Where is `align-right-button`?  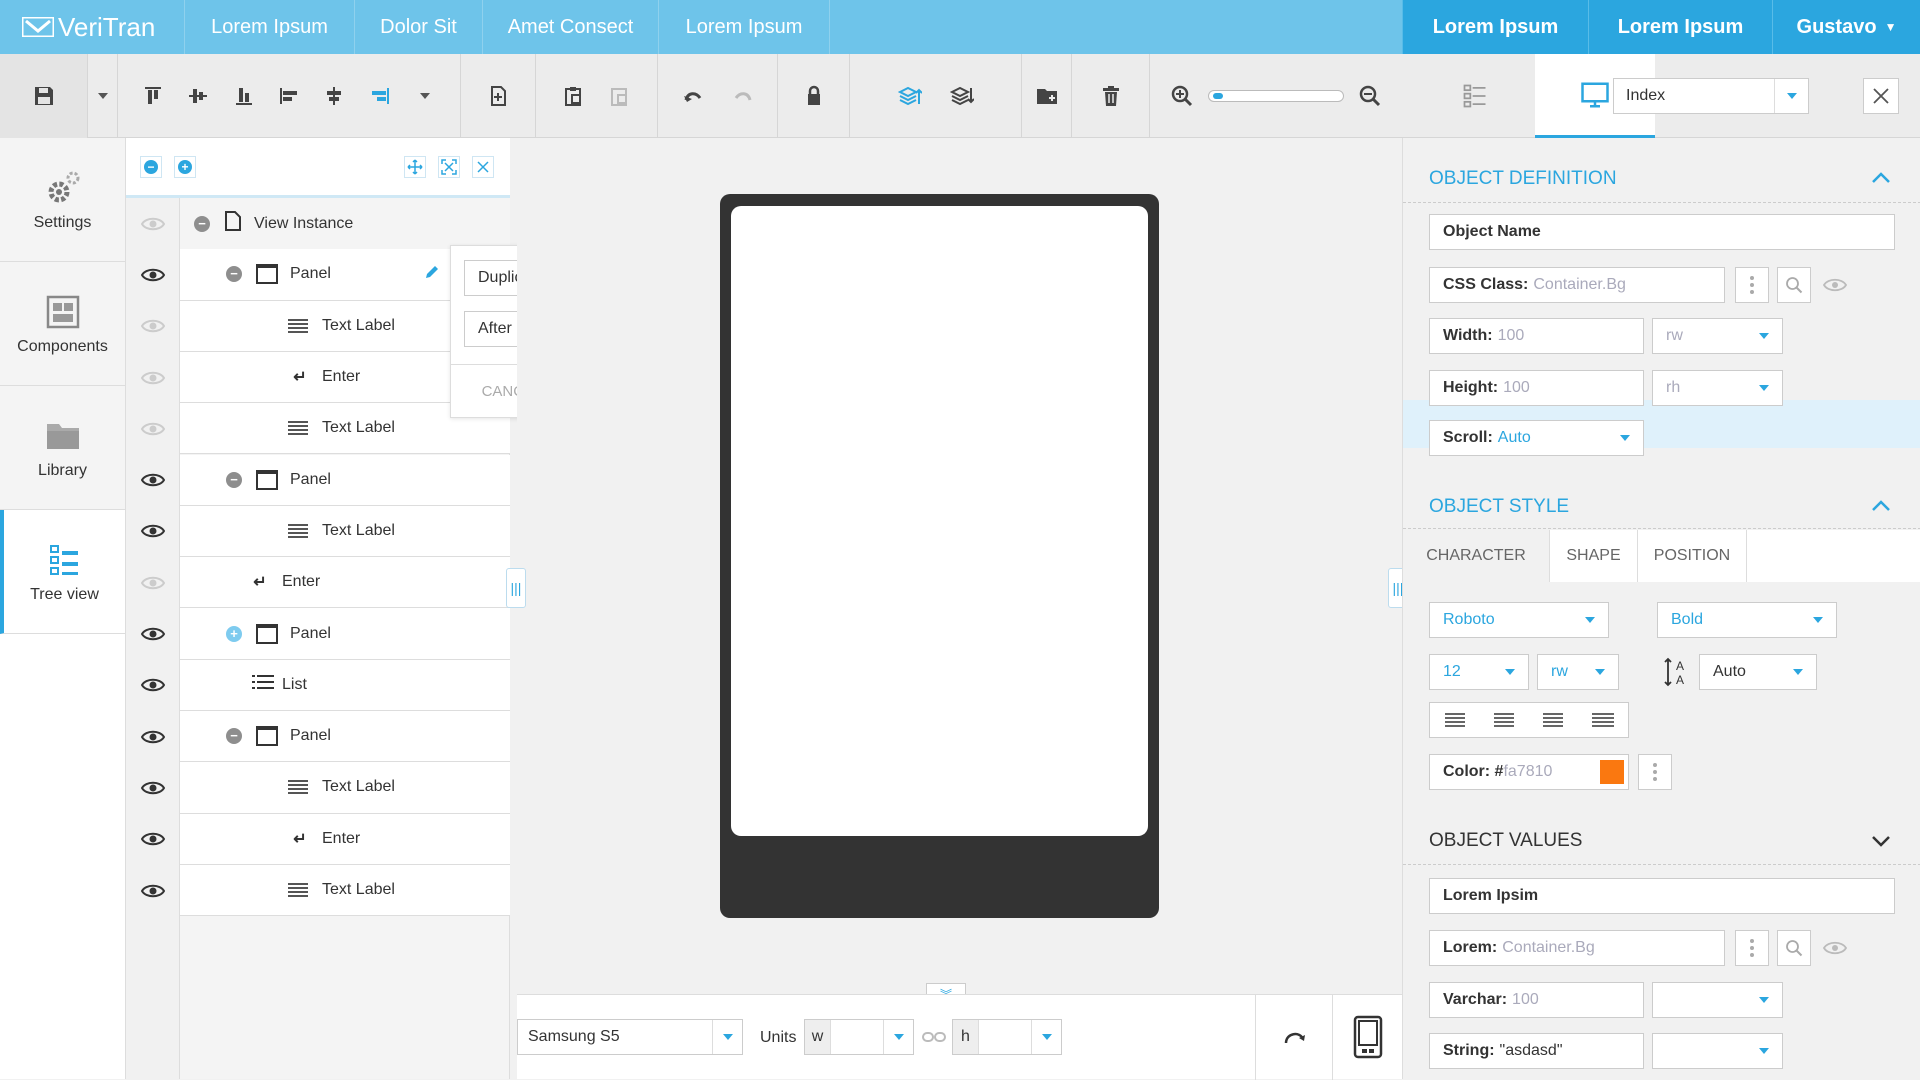
align-right-button is located at coordinates (380, 96).